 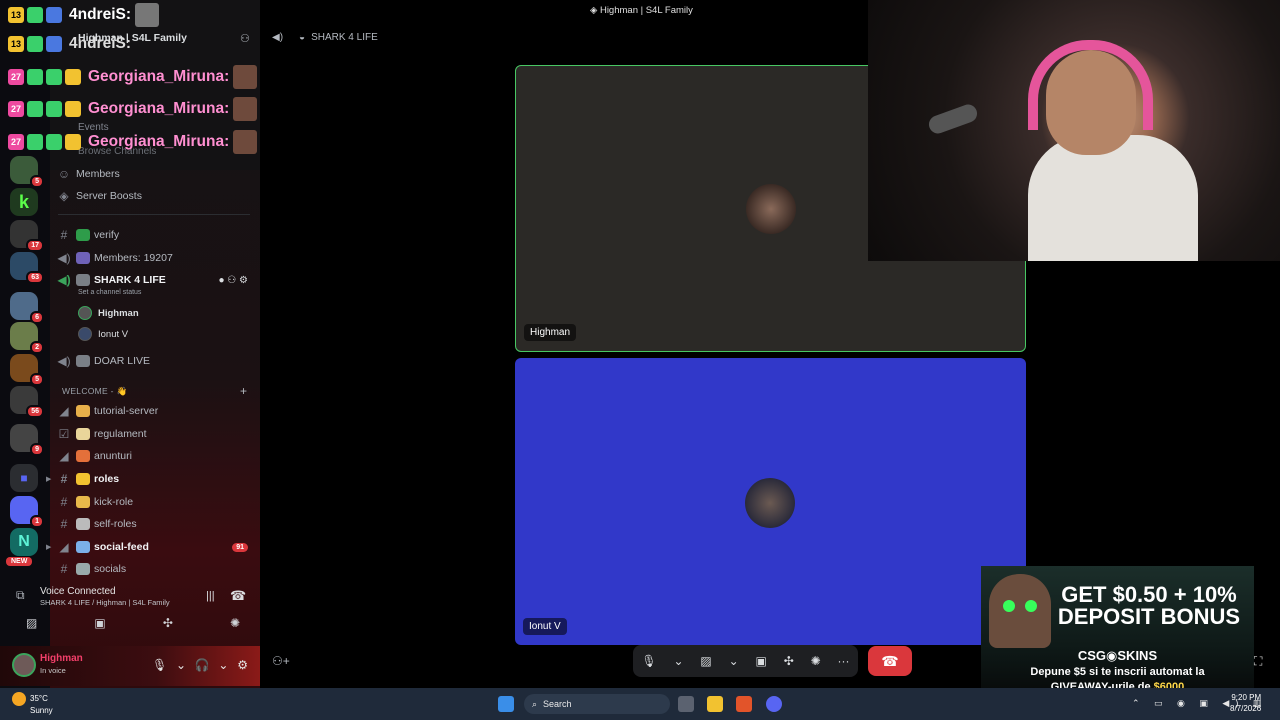 What do you see at coordinates (27, 402) in the screenshot?
I see `server-folder-icon: 56` at bounding box center [27, 402].